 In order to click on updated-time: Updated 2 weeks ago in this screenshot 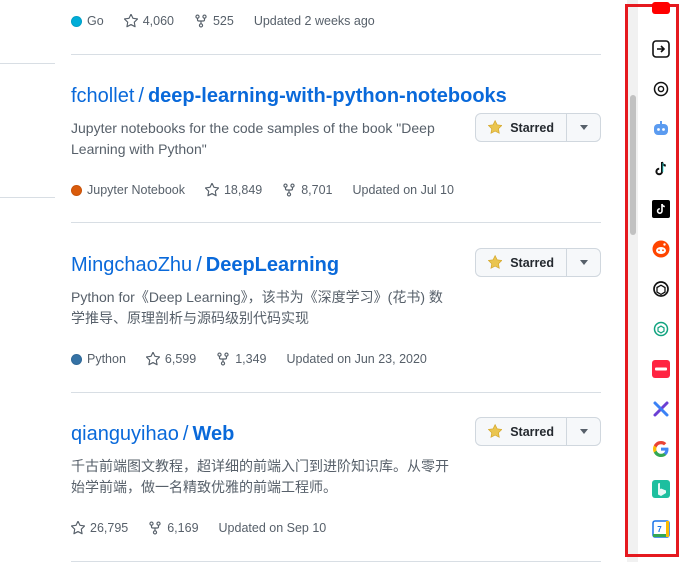, I will do `click(314, 21)`.